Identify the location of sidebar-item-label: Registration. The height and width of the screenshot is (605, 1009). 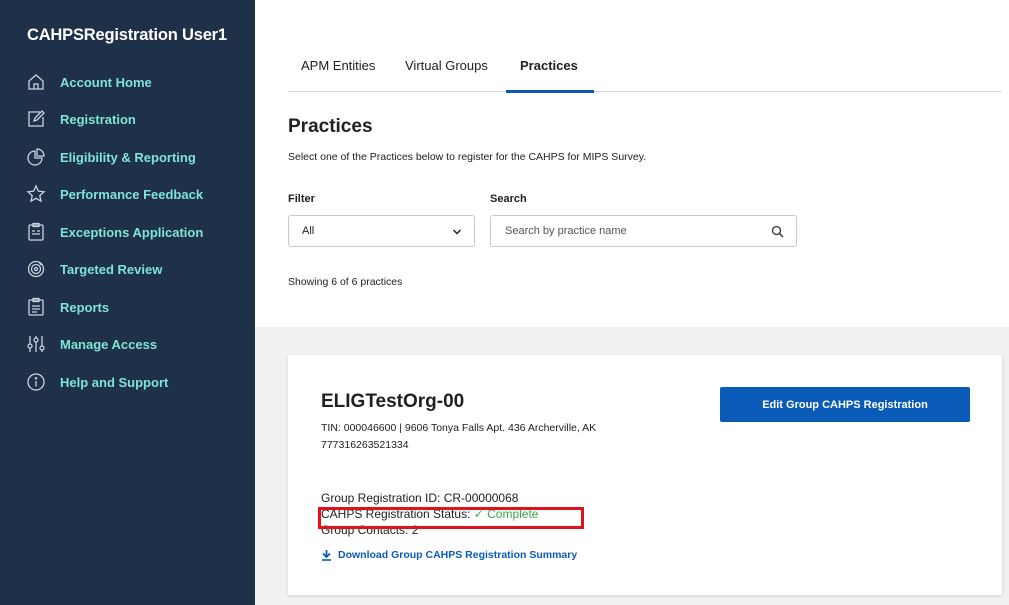
(98, 119).